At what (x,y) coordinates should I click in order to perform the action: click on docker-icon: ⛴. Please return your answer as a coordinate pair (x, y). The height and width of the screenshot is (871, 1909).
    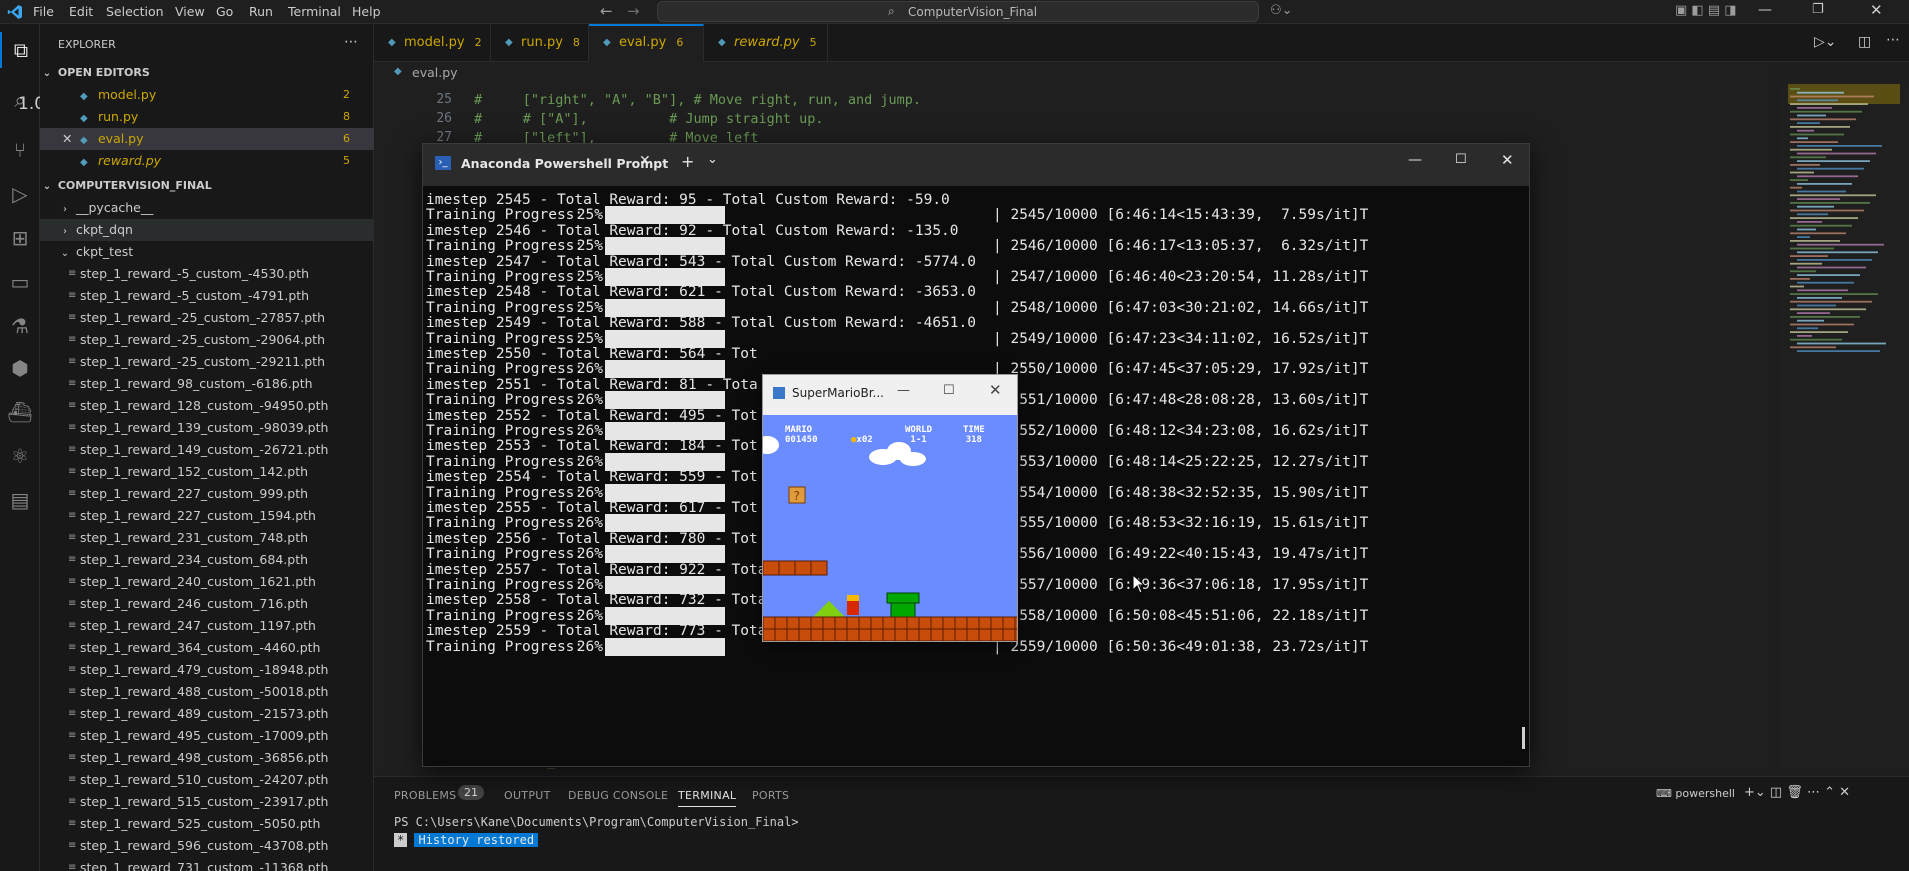
    Looking at the image, I should click on (20, 412).